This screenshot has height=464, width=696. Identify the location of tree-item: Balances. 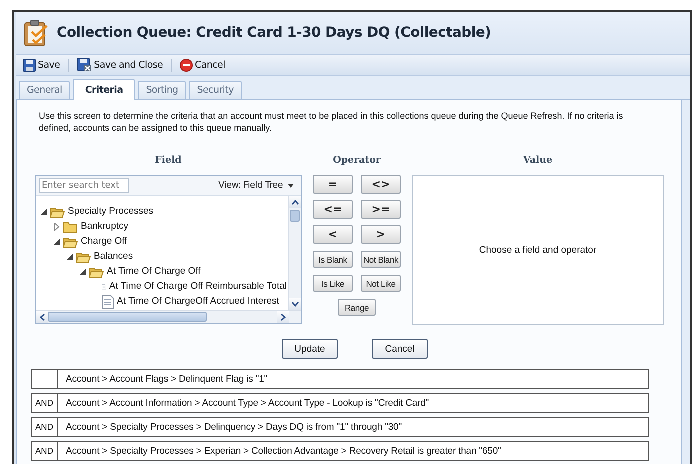
(113, 256).